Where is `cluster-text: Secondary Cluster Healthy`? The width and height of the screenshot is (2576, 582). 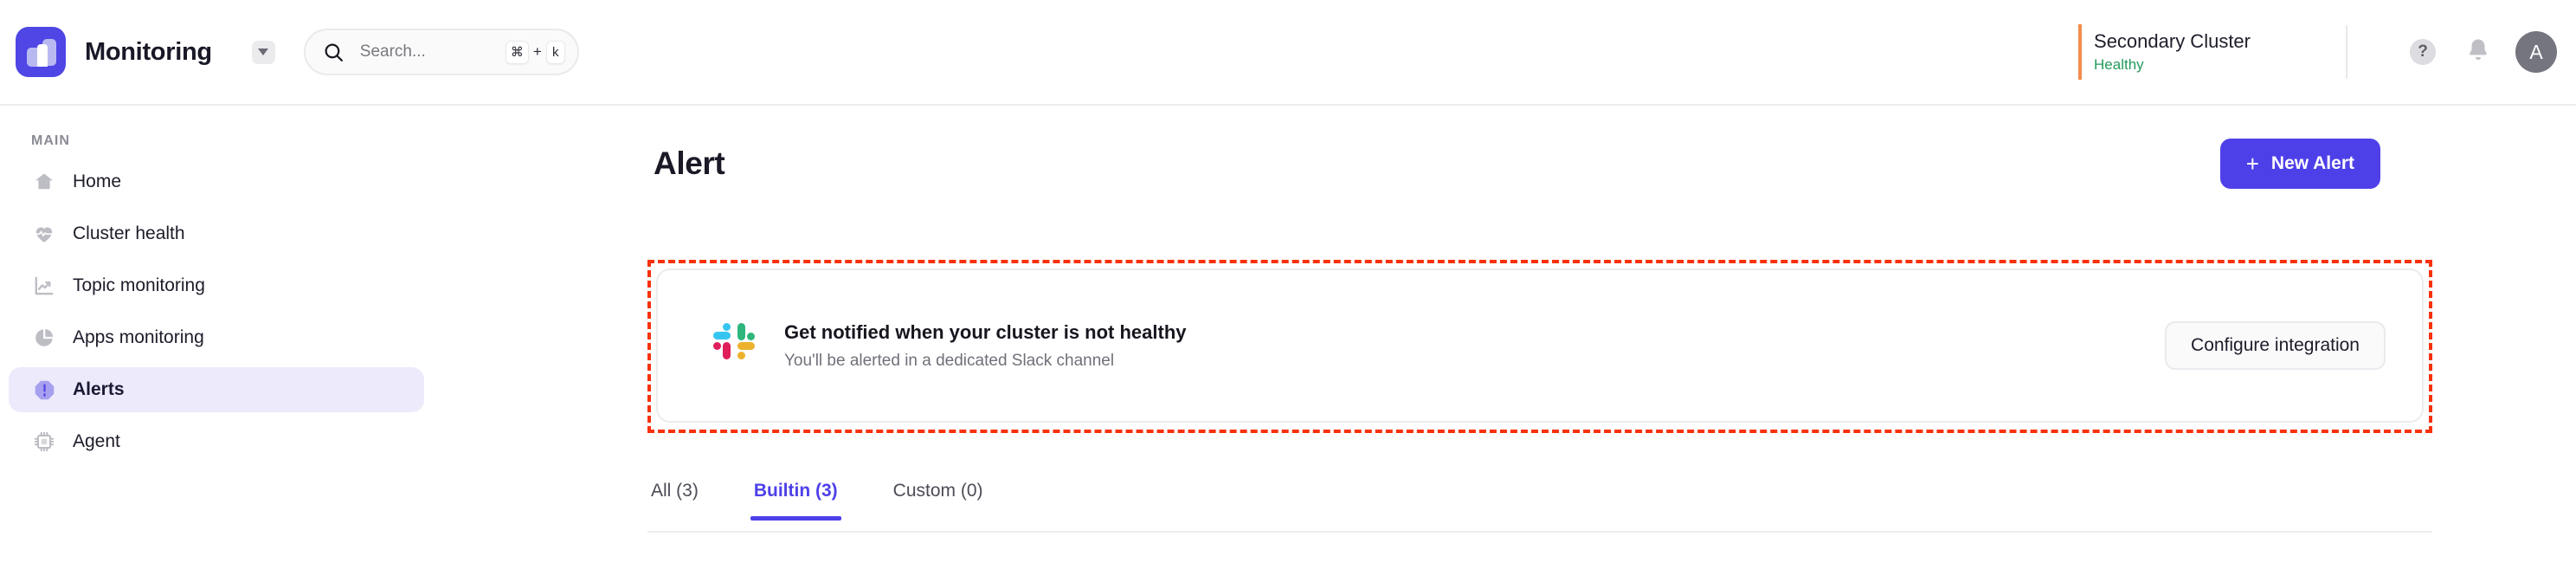
cluster-text: Secondary Cluster Healthy is located at coordinates (2172, 51).